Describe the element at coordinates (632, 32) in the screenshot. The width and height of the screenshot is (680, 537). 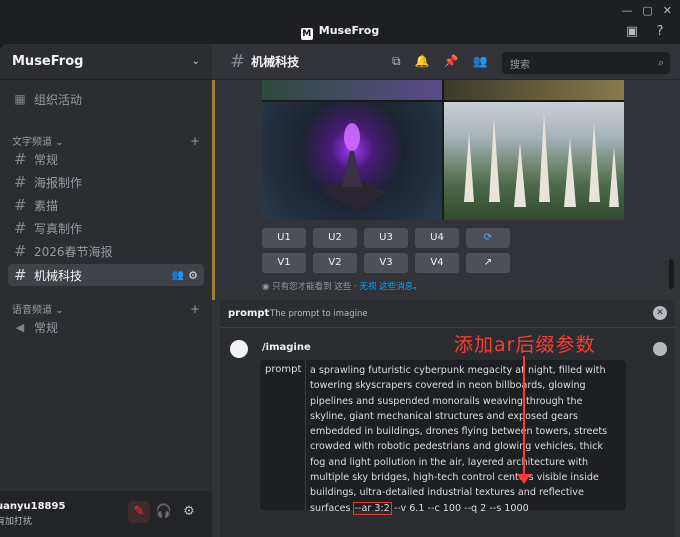
I see `inbox-icon: ▣` at that location.